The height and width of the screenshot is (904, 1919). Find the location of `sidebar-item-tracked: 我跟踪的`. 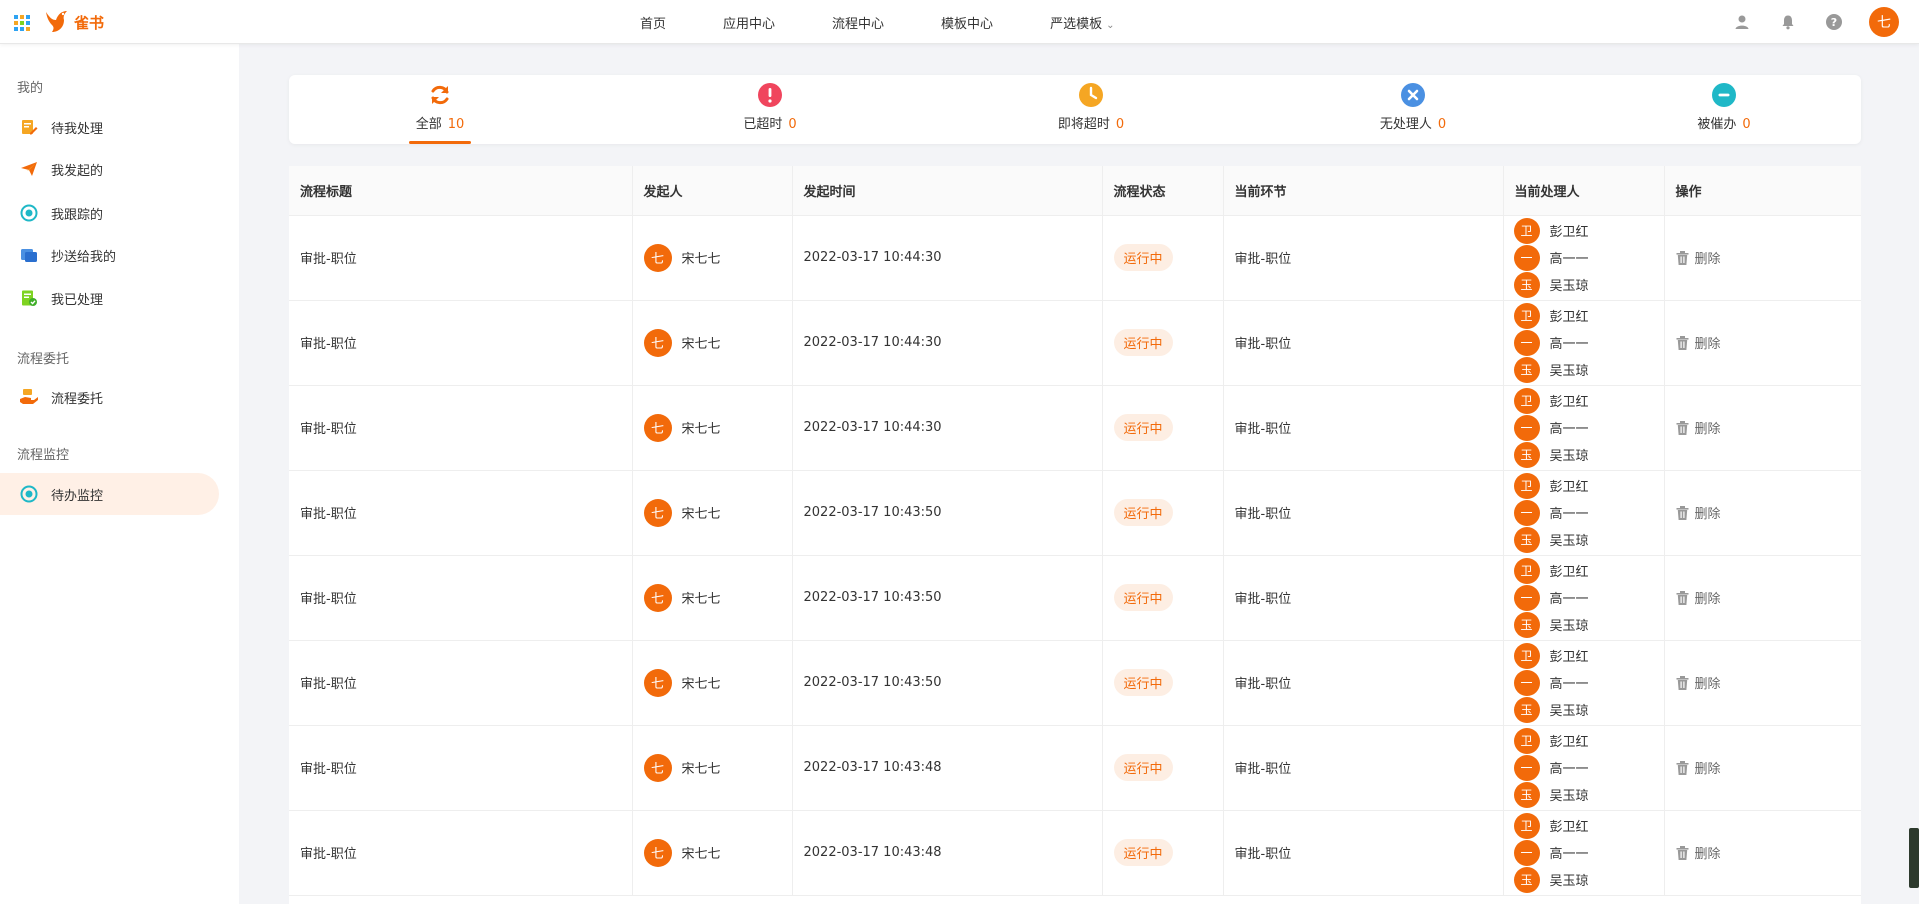

sidebar-item-tracked: 我跟踪的 is located at coordinates (109, 213).